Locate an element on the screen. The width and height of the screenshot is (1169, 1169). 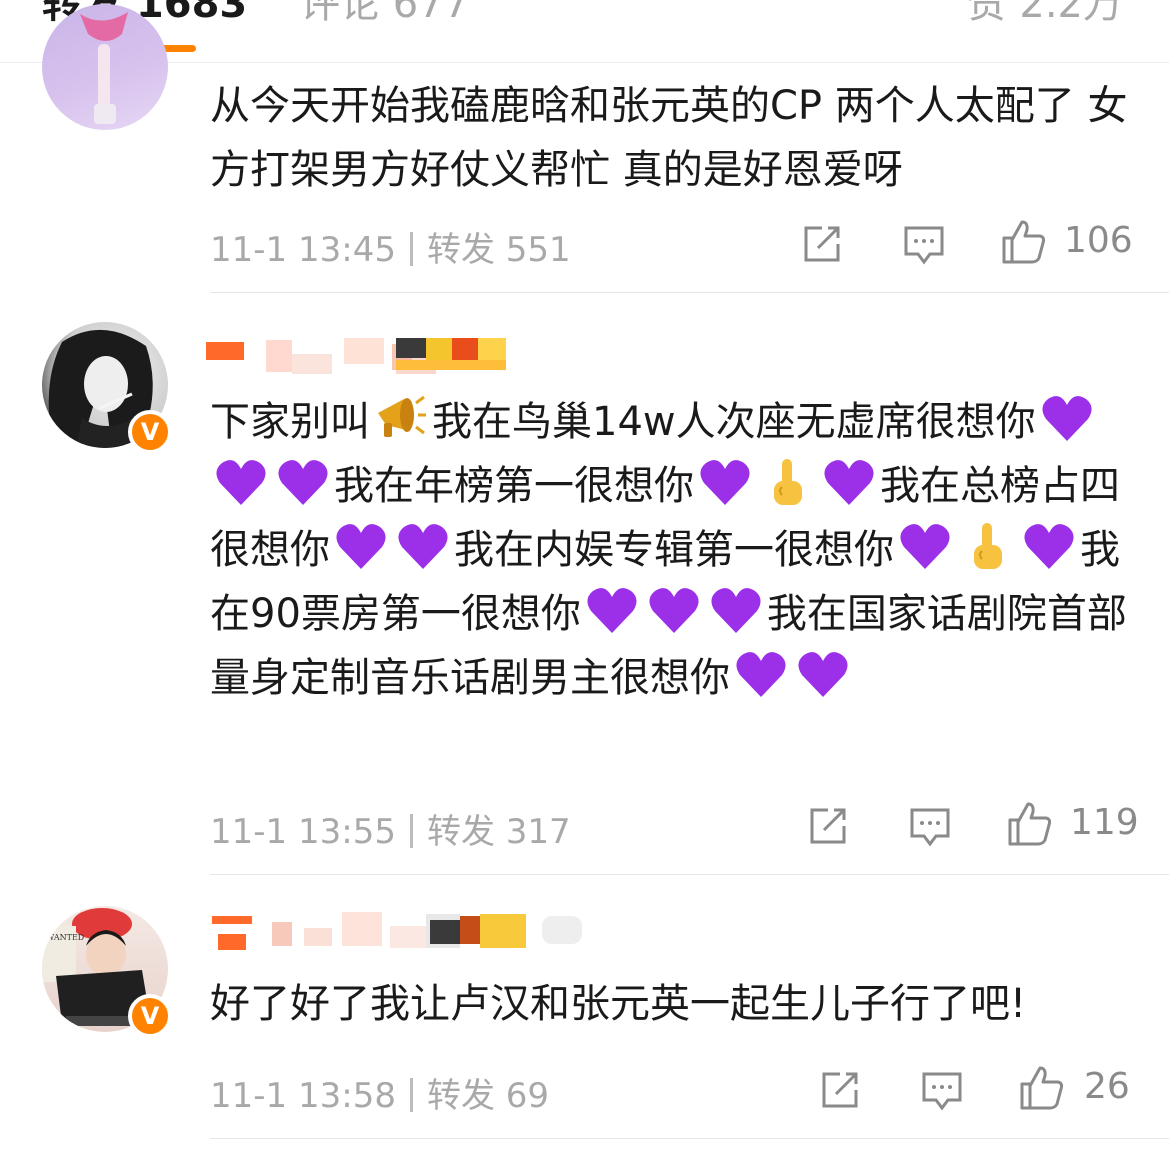
repost-count: 转发 551 is located at coordinates (498, 250).